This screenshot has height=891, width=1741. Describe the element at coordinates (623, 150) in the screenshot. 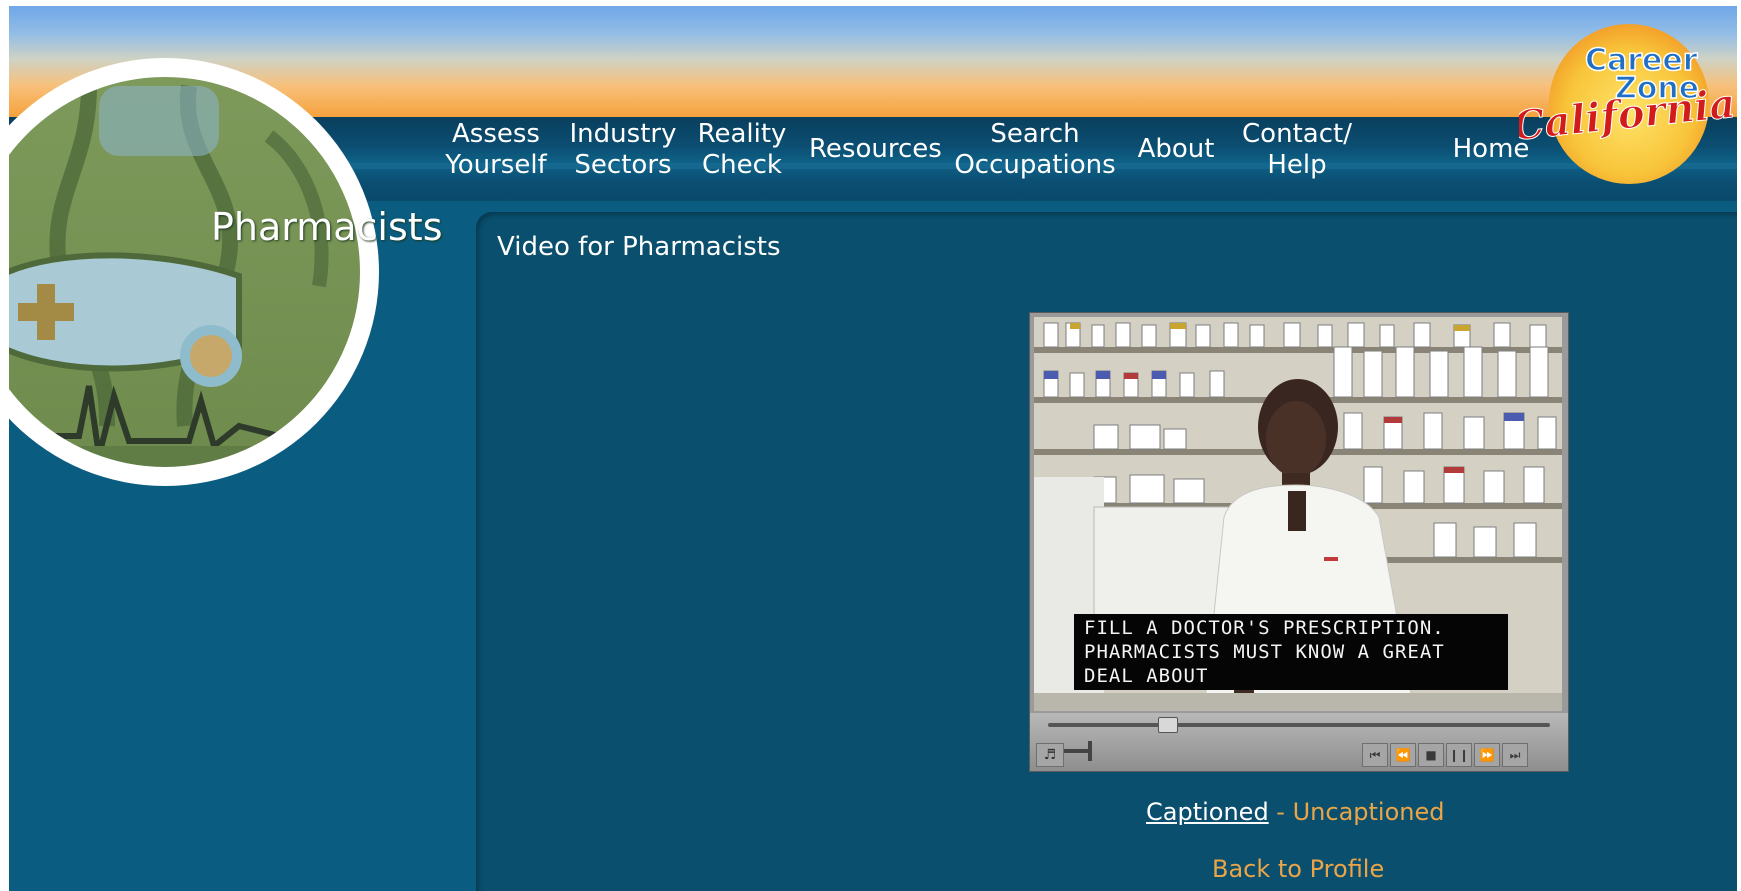

I see `nav-industry-sectors: Industry Sectors` at that location.